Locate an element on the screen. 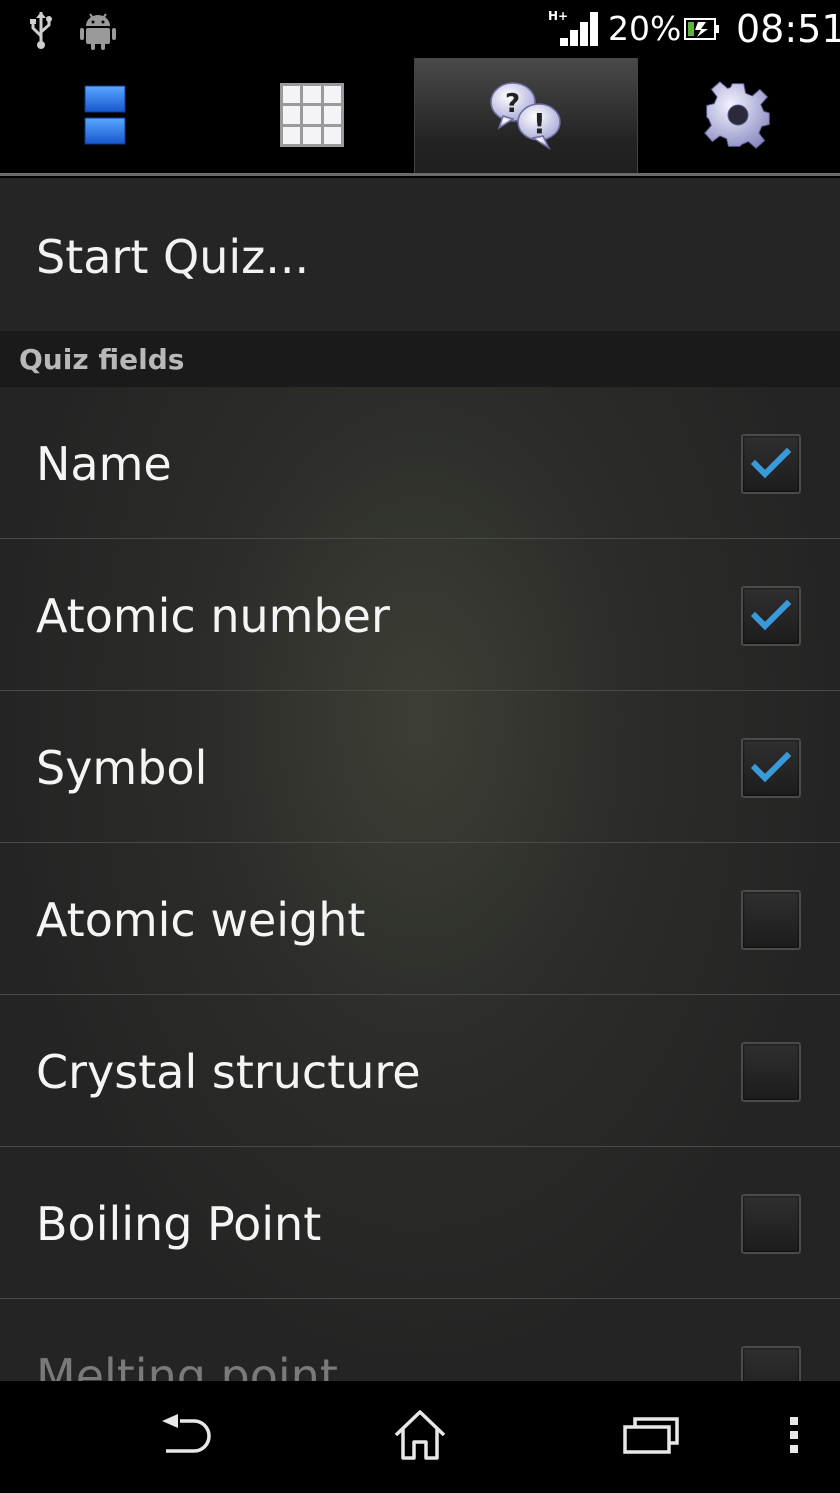 The height and width of the screenshot is (1493, 840). android-icon is located at coordinates (98, 32).